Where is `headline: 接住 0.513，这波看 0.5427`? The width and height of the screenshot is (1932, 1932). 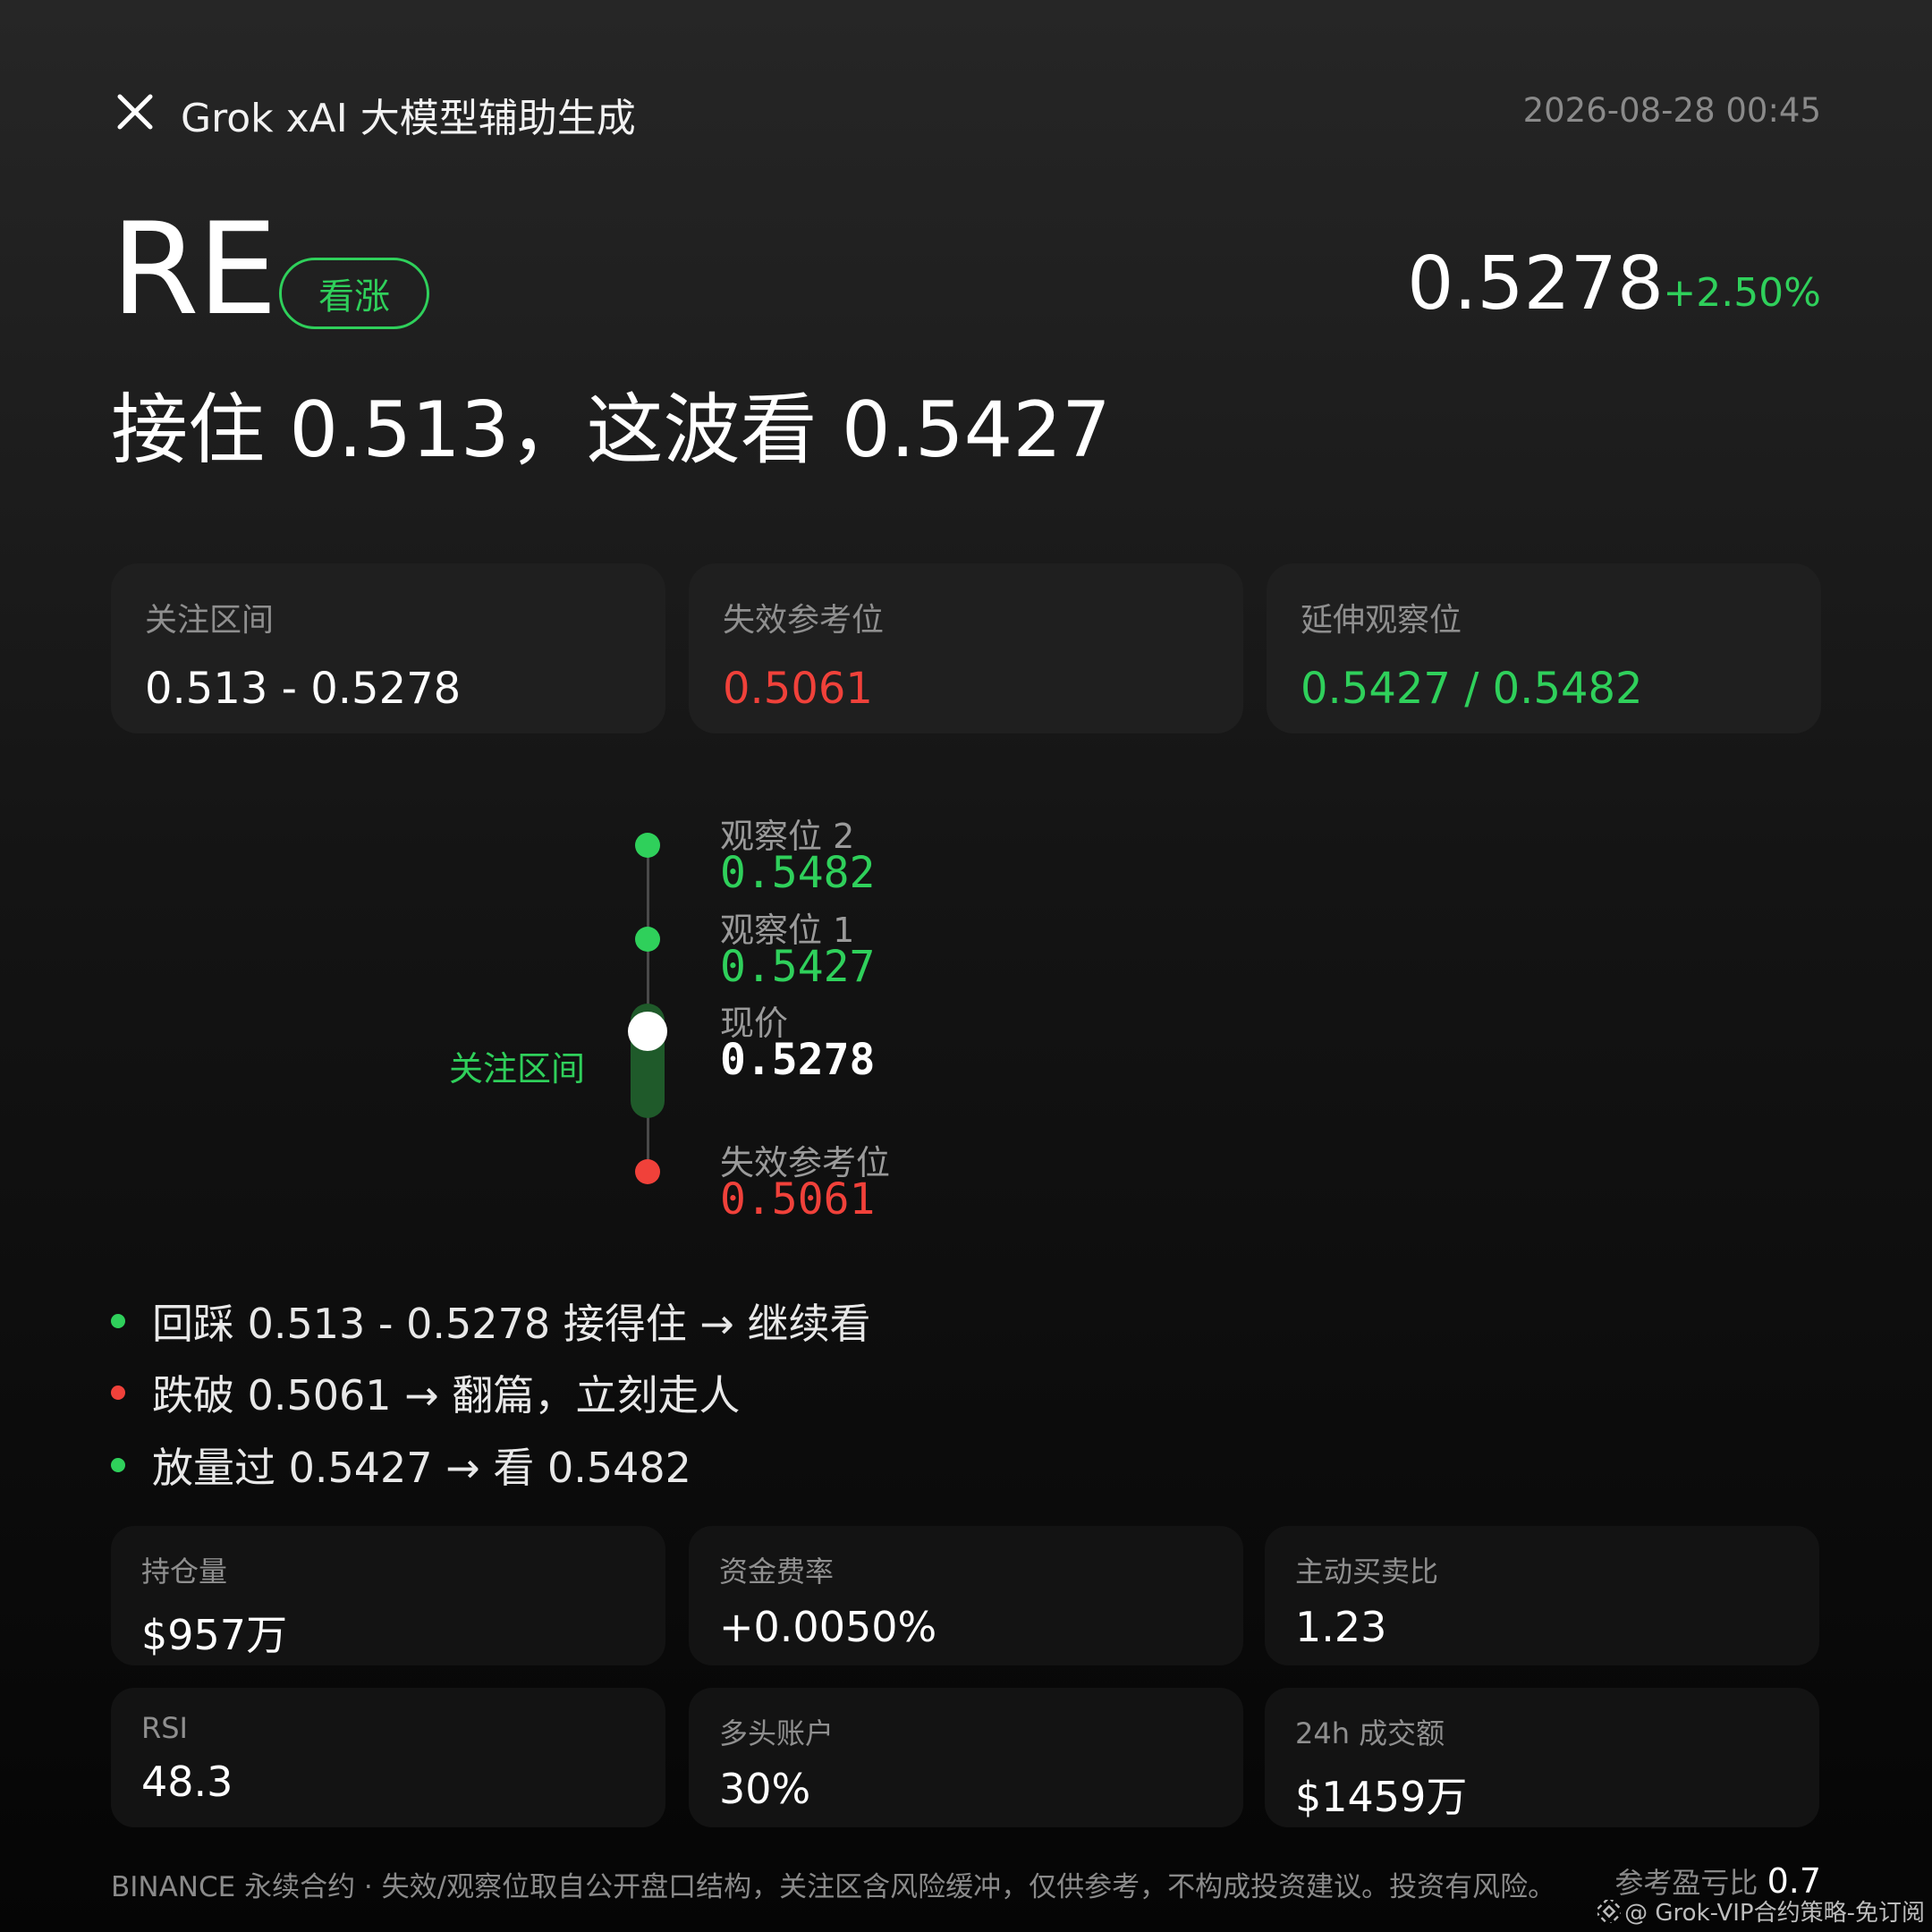 headline: 接住 0.513，这波看 0.5427 is located at coordinates (611, 430).